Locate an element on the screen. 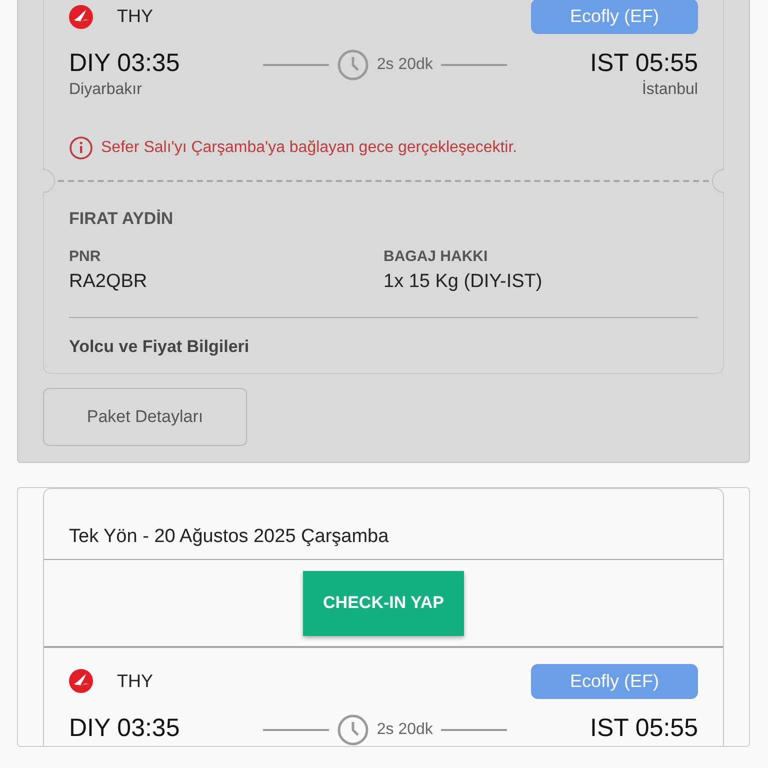 This screenshot has height=768, width=768. pnr-label: PNR is located at coordinates (85, 256).